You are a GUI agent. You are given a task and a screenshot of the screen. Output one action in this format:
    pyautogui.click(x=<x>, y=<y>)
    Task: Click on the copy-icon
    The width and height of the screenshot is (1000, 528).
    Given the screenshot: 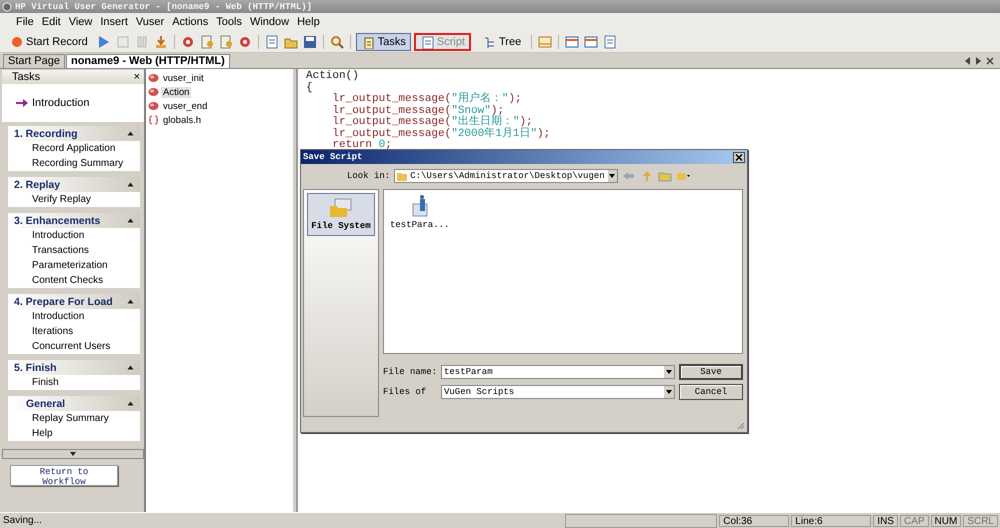 What is the action you would take?
    pyautogui.click(x=610, y=42)
    